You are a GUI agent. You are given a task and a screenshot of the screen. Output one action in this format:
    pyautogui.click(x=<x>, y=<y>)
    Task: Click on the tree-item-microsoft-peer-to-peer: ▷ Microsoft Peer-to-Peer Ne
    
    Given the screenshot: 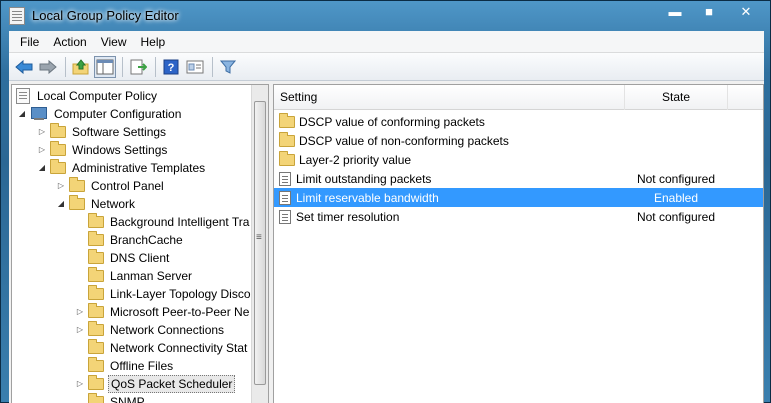 What is the action you would take?
    pyautogui.click(x=162, y=312)
    